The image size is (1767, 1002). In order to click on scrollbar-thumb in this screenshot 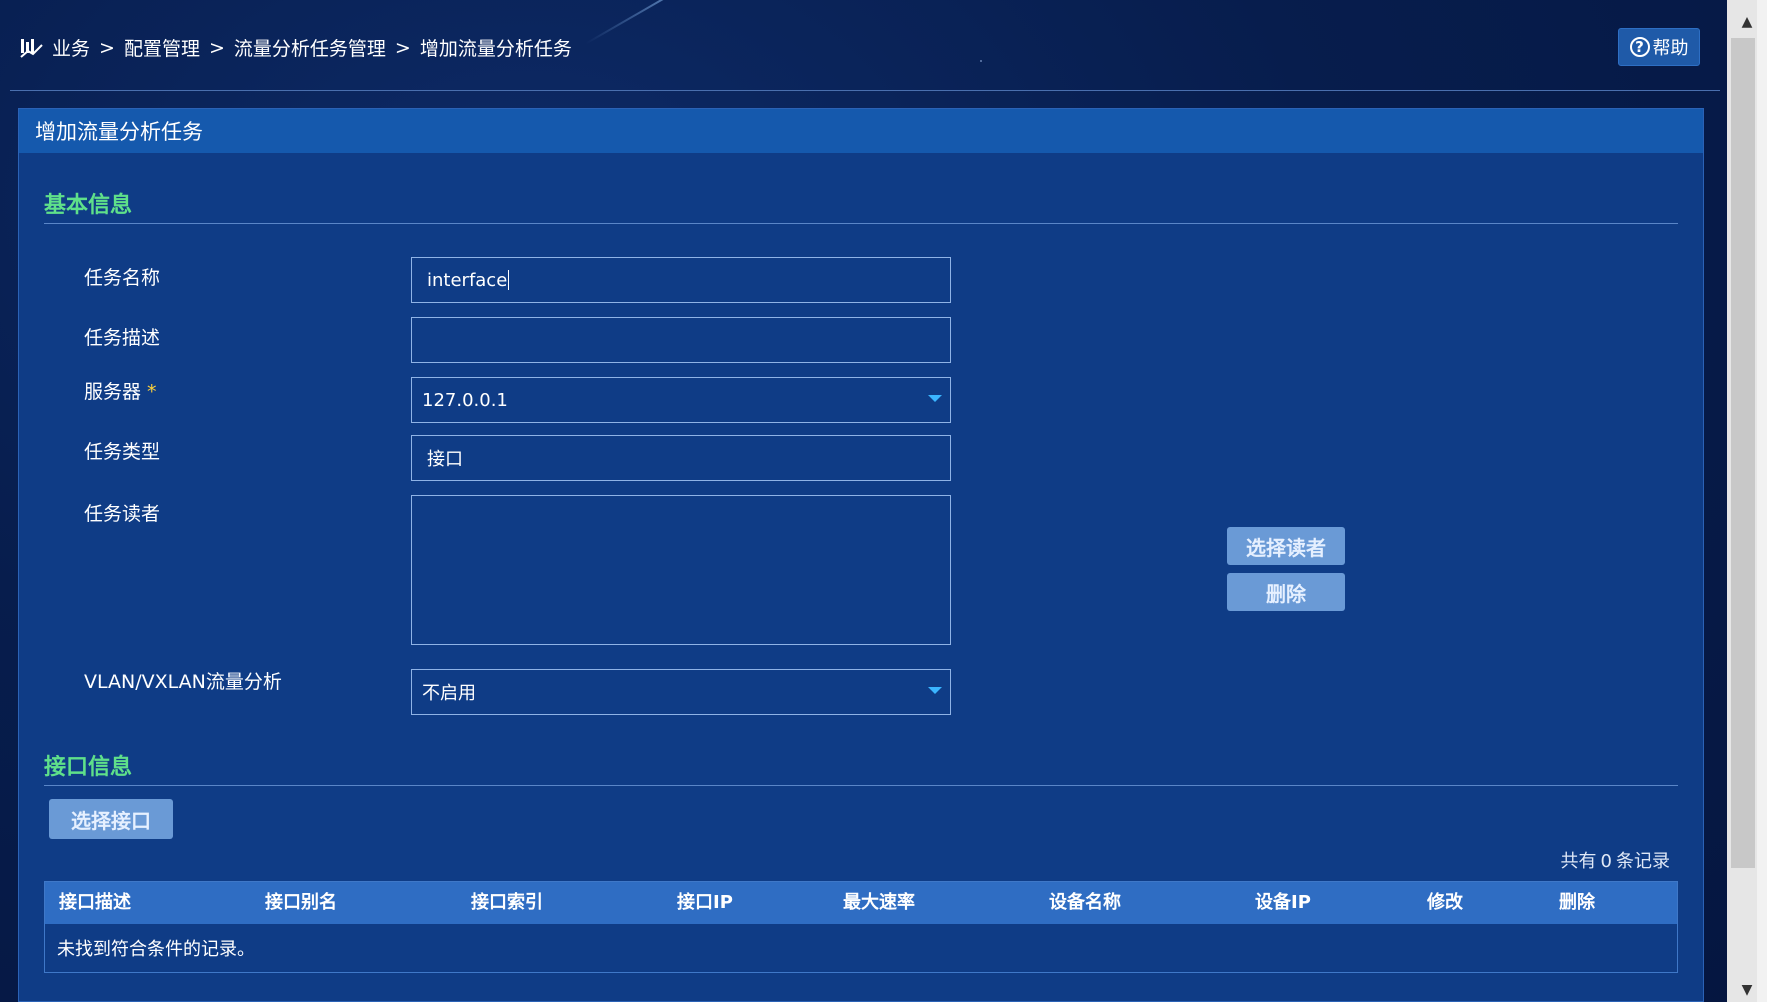, I will do `click(1743, 453)`.